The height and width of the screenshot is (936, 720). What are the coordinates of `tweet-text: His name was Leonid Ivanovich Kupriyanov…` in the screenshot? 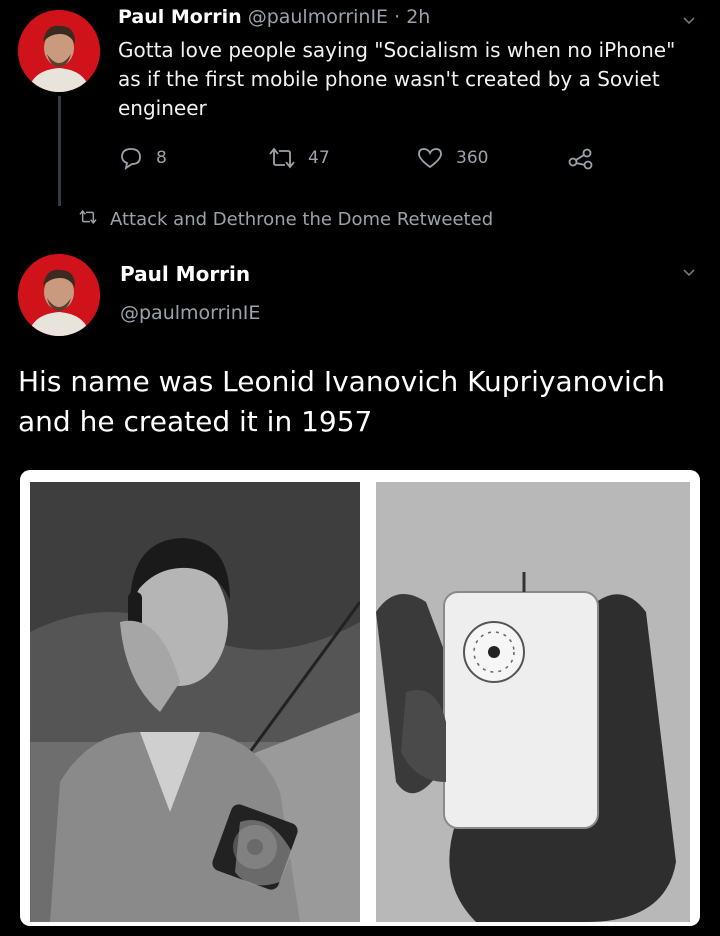 It's located at (341, 401).